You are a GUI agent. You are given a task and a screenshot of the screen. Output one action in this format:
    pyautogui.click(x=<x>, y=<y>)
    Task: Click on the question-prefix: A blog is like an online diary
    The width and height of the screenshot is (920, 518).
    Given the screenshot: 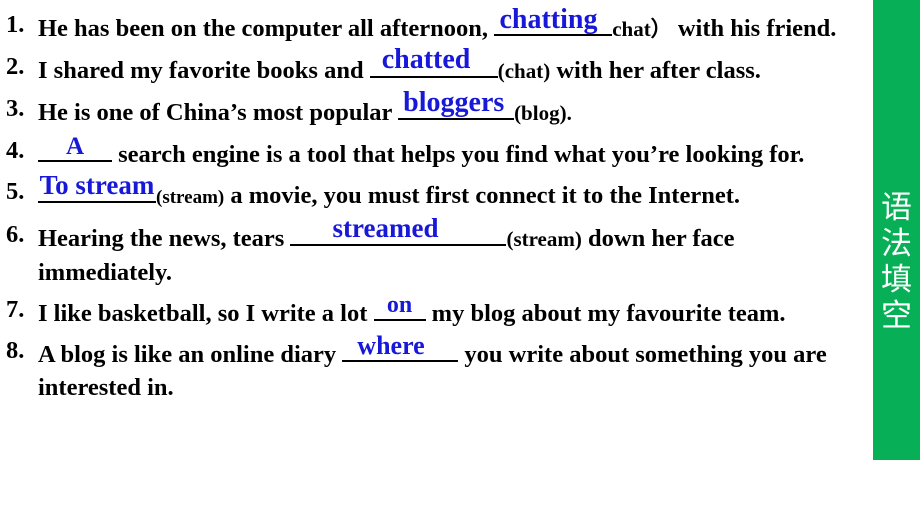 What is the action you would take?
    pyautogui.click(x=190, y=354)
    